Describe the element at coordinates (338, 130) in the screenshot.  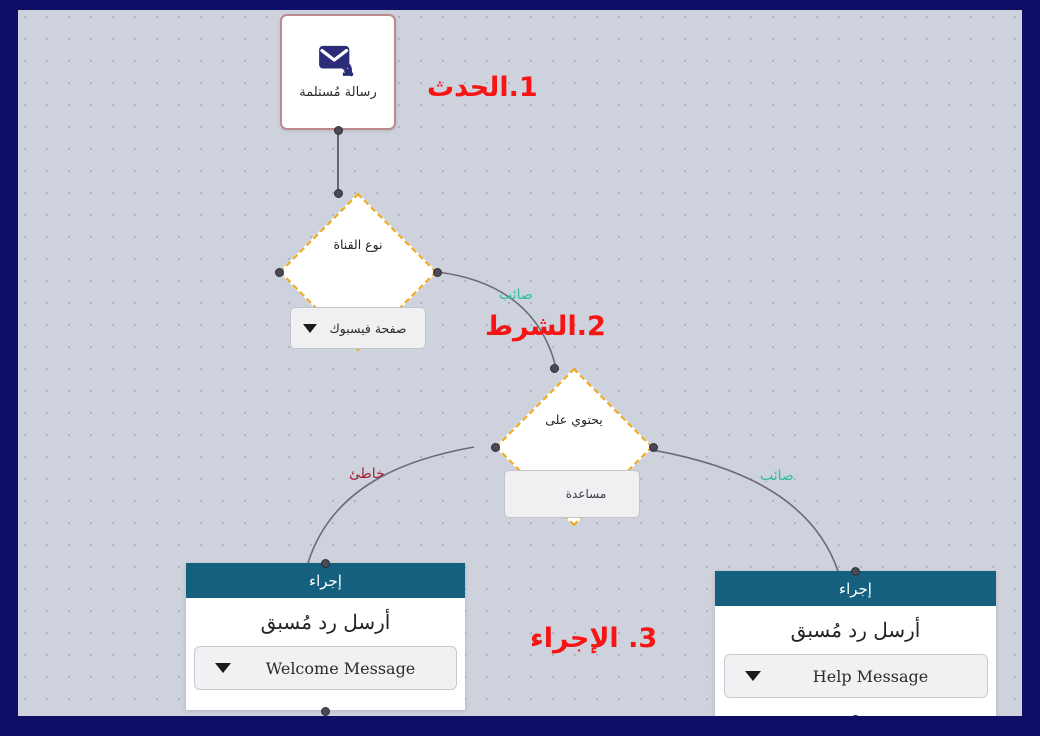
I see `event-node-bottom-port` at that location.